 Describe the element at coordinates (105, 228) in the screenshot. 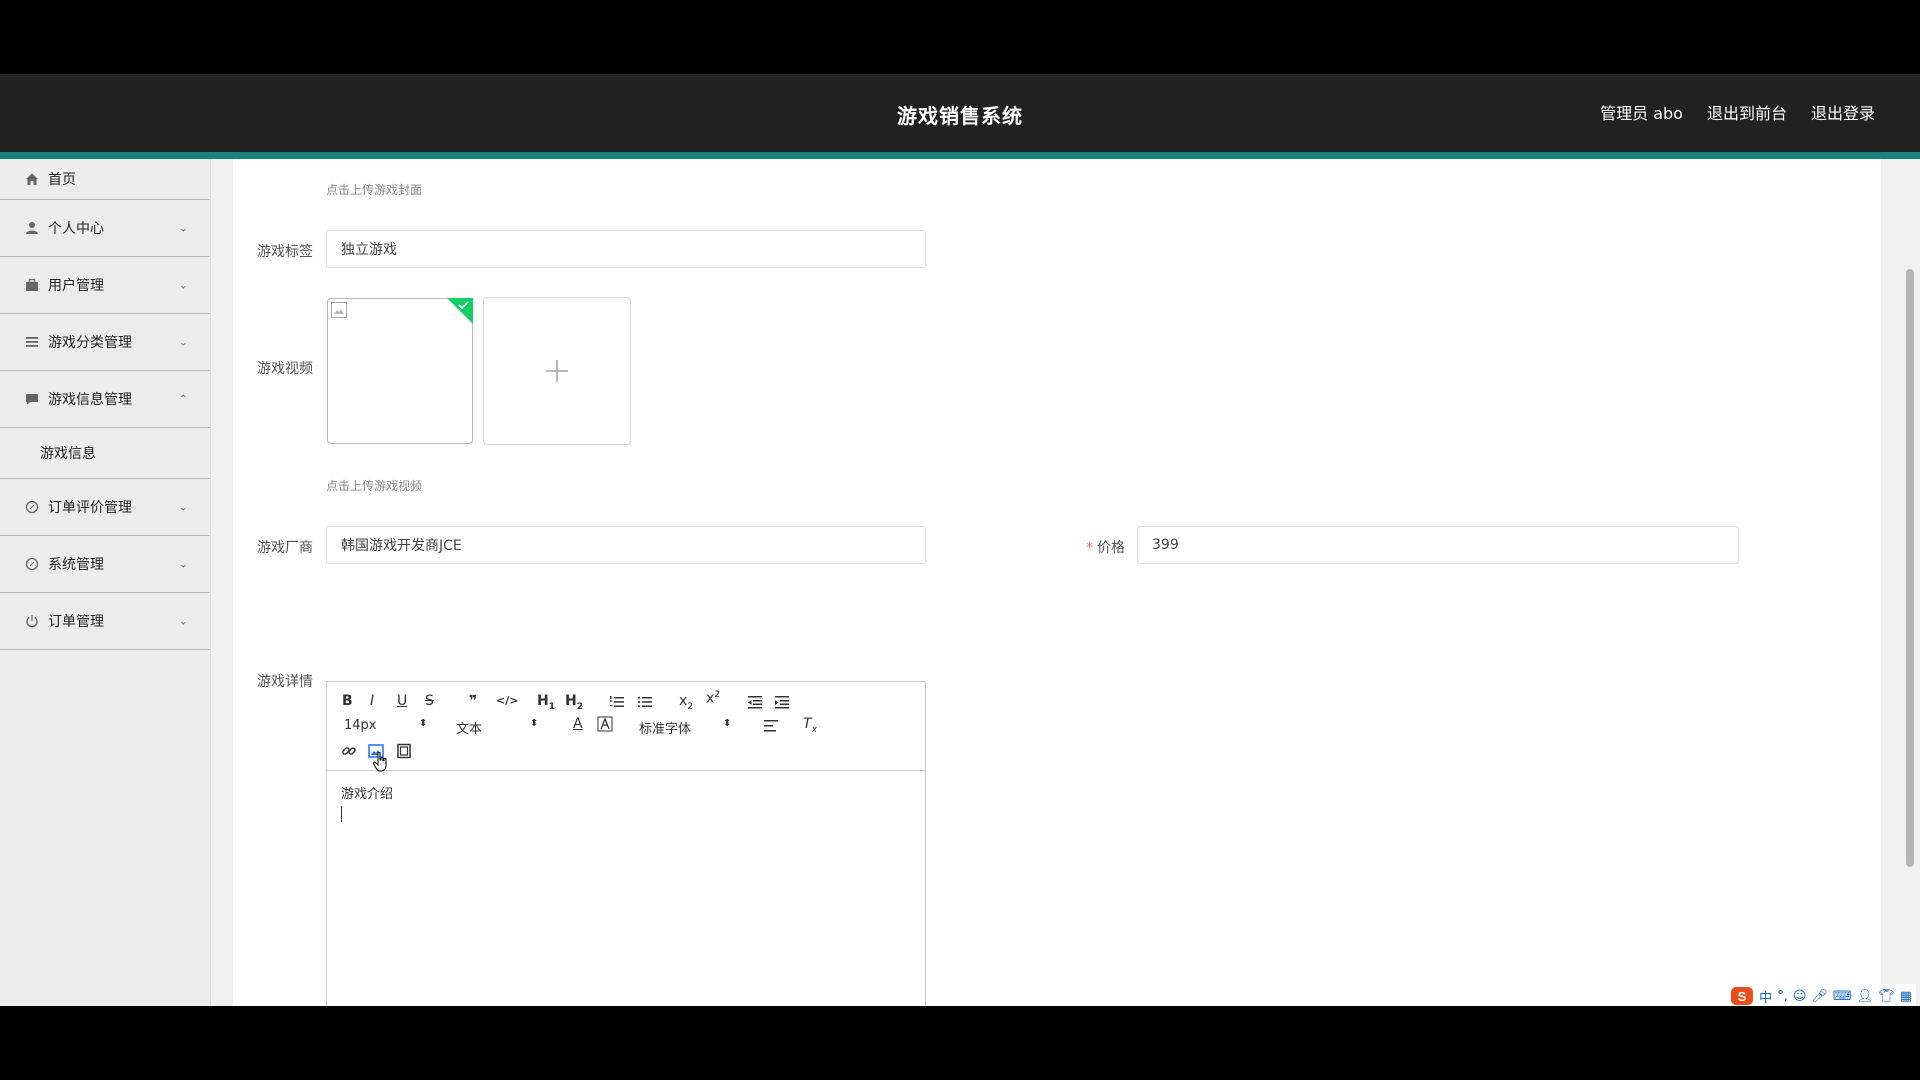

I see `sidebar-item-personal: 个人中心 ⌄` at that location.